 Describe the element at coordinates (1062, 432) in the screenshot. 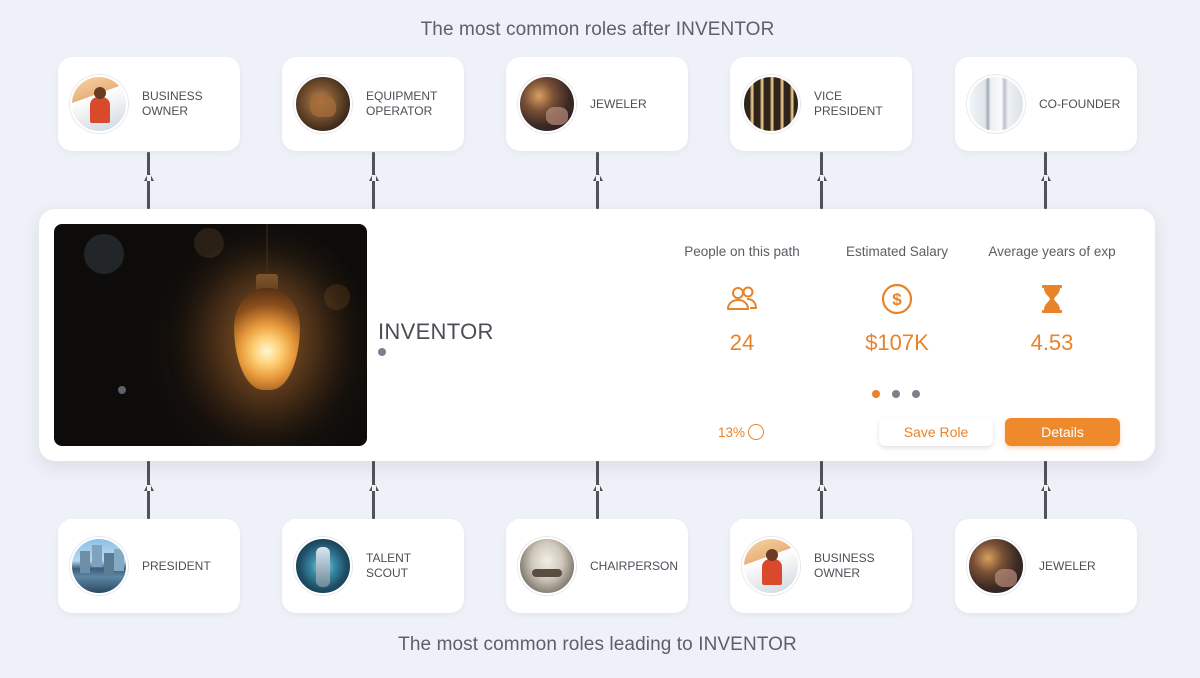

I see `details-button: Details` at that location.